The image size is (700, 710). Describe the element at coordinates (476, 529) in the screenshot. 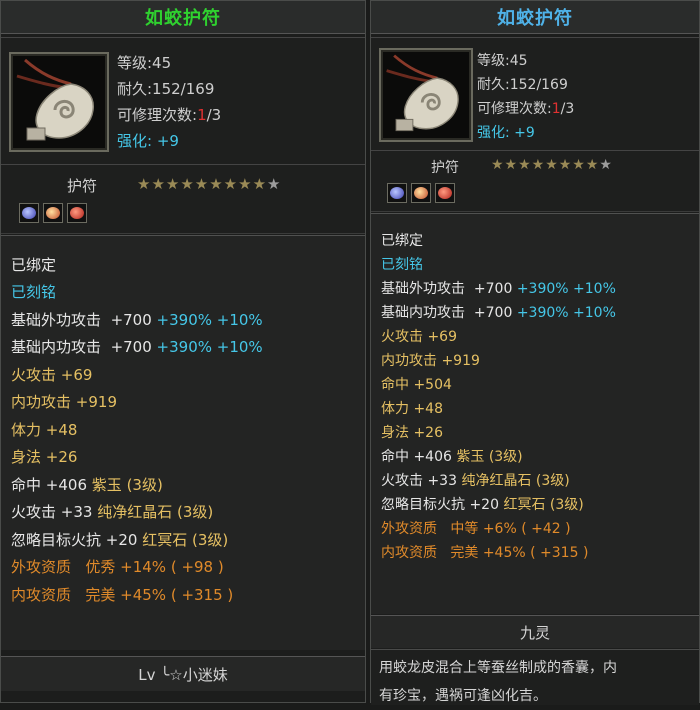

I see `aptitude-row: 外攻资质 中等 +6% ( +42 )` at that location.